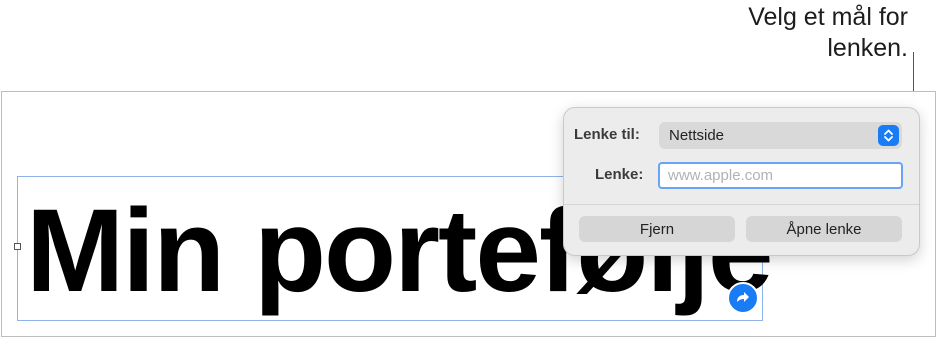 This screenshot has width=942, height=340. I want to click on link-to-select: Nettside, so click(780, 135).